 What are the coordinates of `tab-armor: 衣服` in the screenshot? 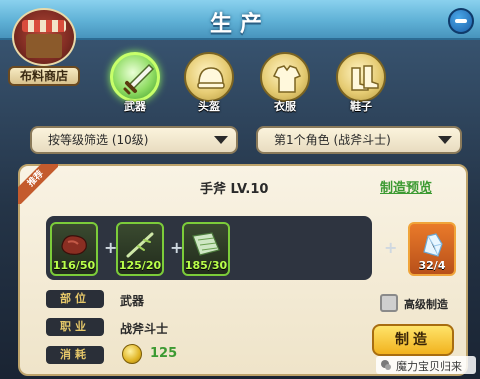 It's located at (285, 85).